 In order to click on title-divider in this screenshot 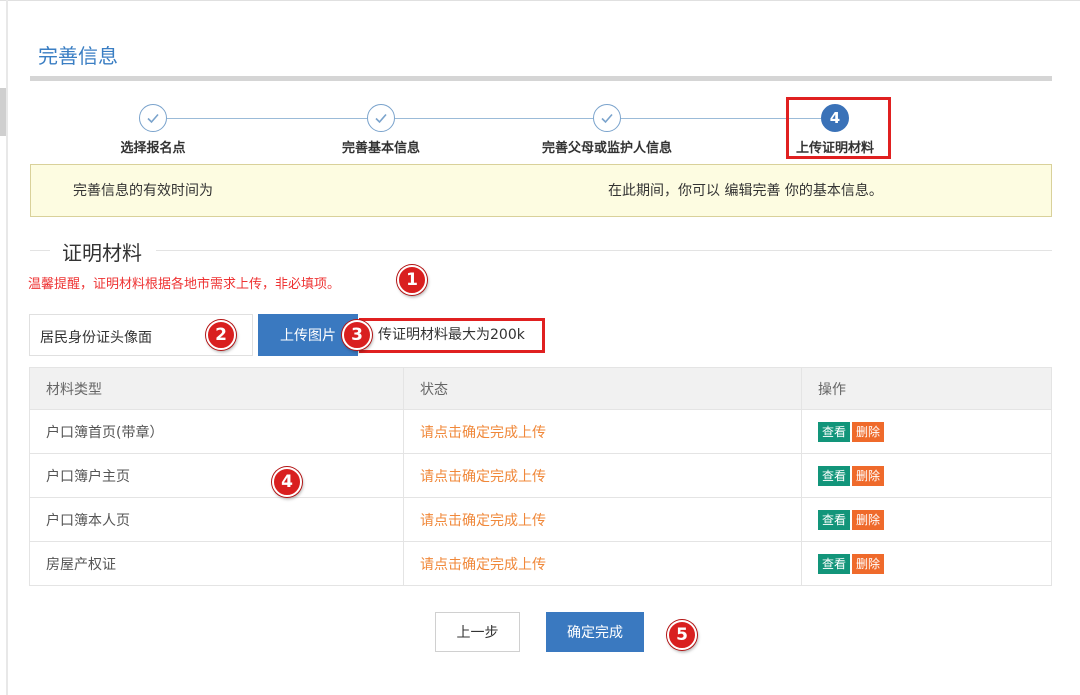, I will do `click(541, 78)`.